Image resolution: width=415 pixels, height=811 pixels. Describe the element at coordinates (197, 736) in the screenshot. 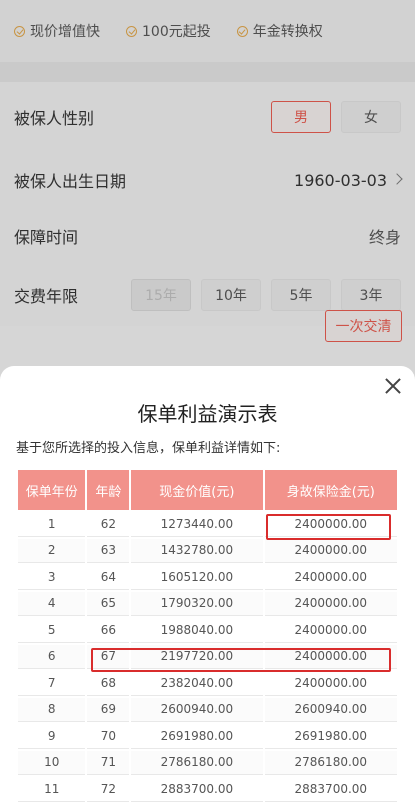

I see `cell-cash-value: 2691980.00` at that location.